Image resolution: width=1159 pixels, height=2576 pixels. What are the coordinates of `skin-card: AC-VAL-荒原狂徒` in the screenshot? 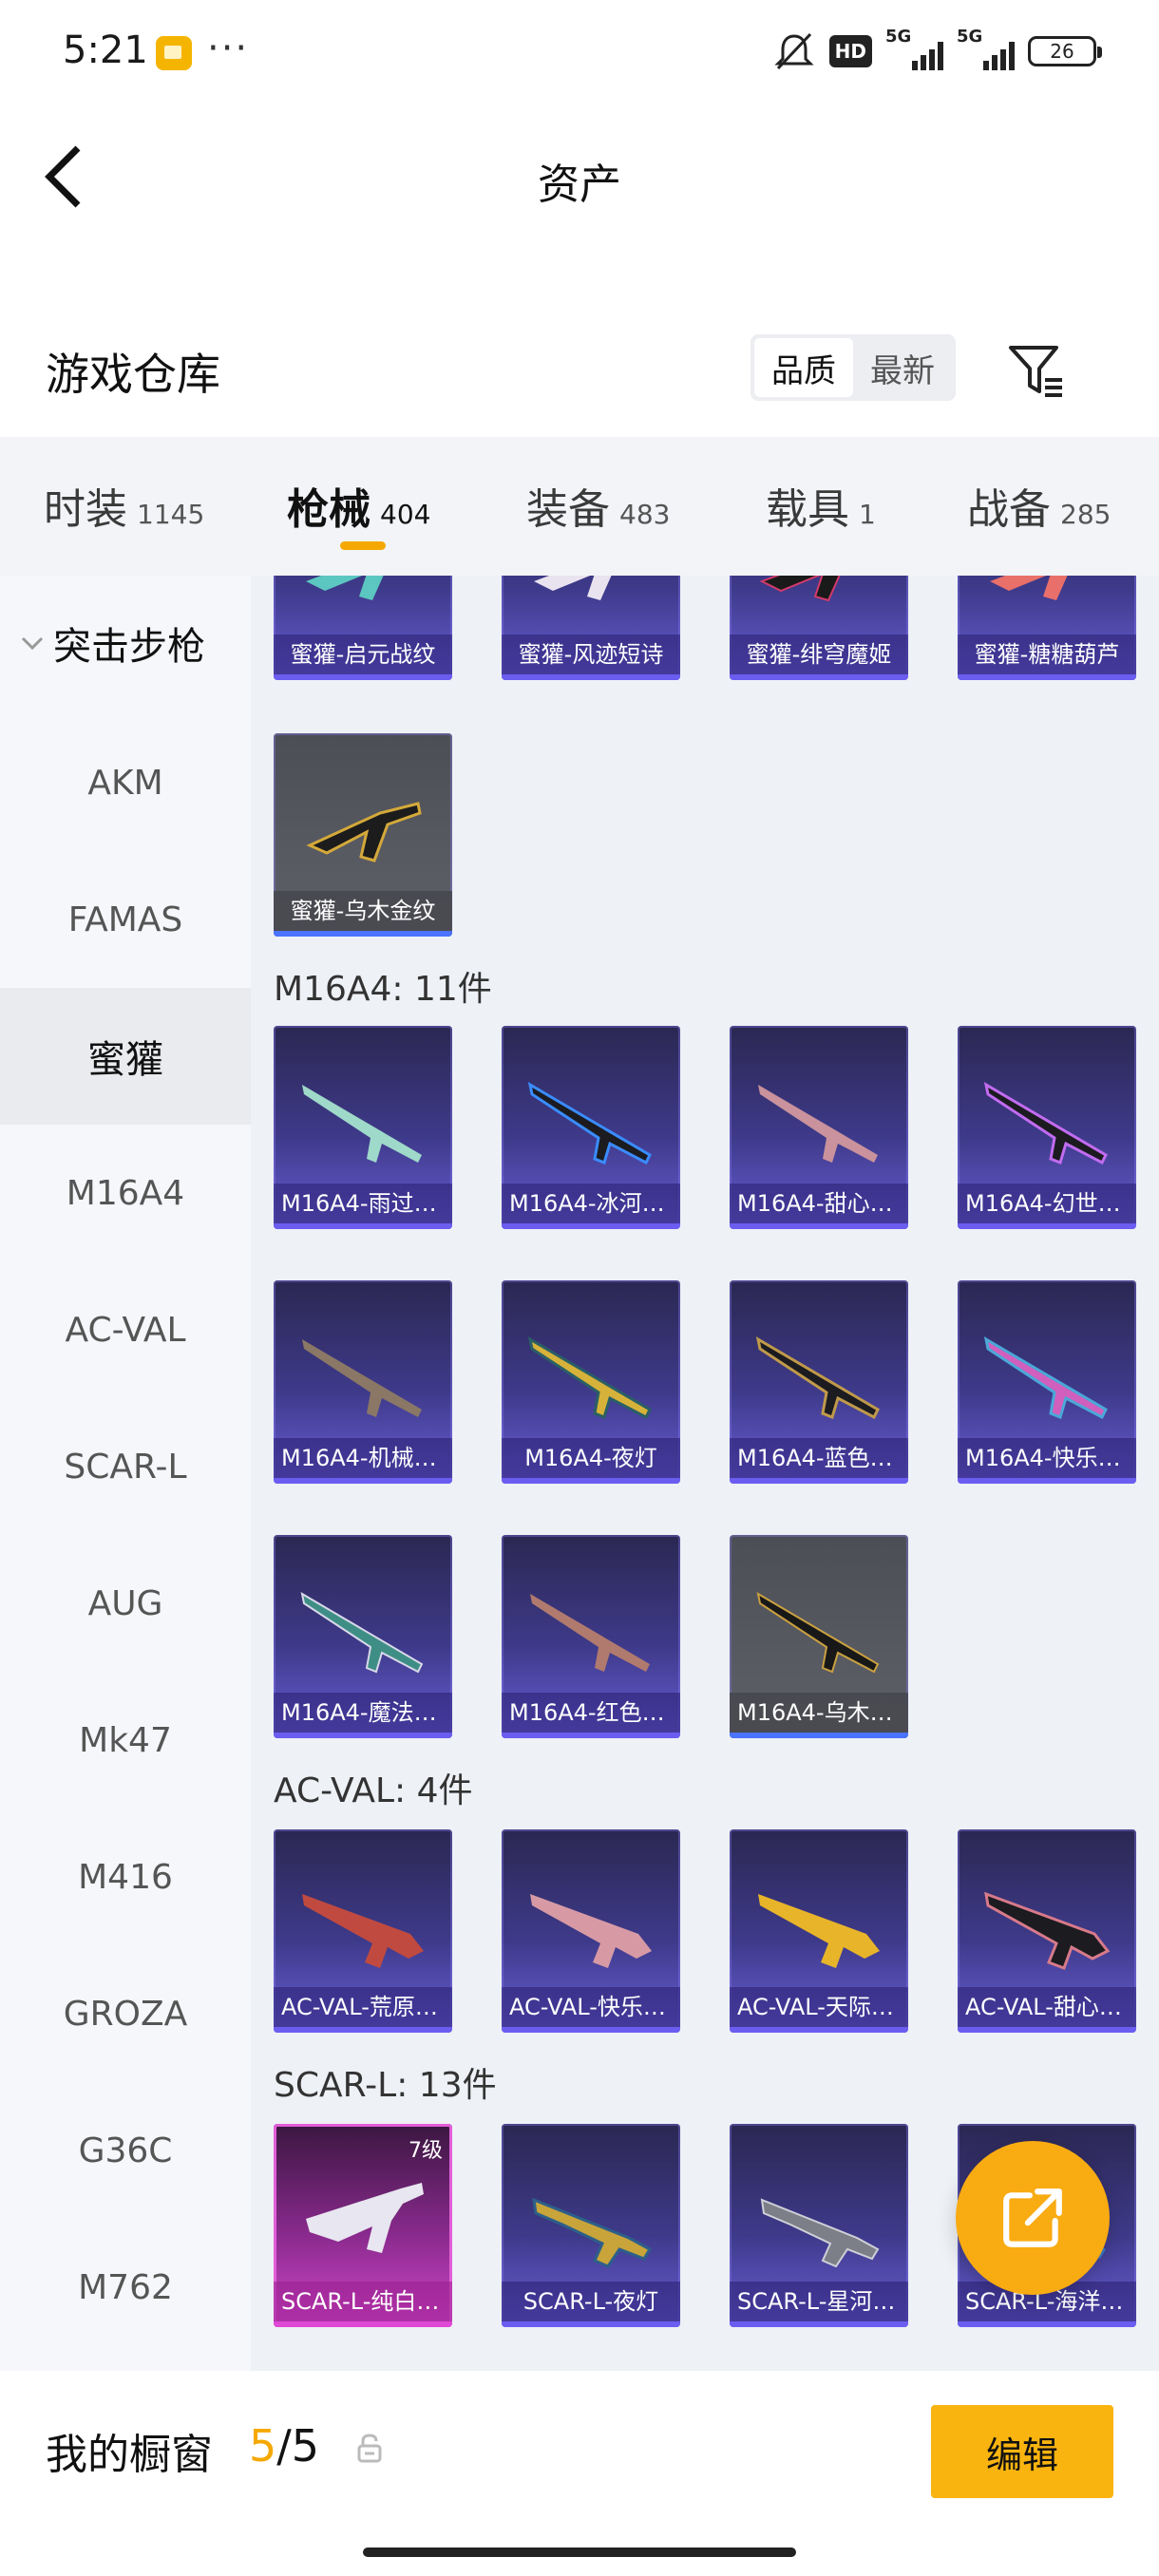 It's located at (363, 1931).